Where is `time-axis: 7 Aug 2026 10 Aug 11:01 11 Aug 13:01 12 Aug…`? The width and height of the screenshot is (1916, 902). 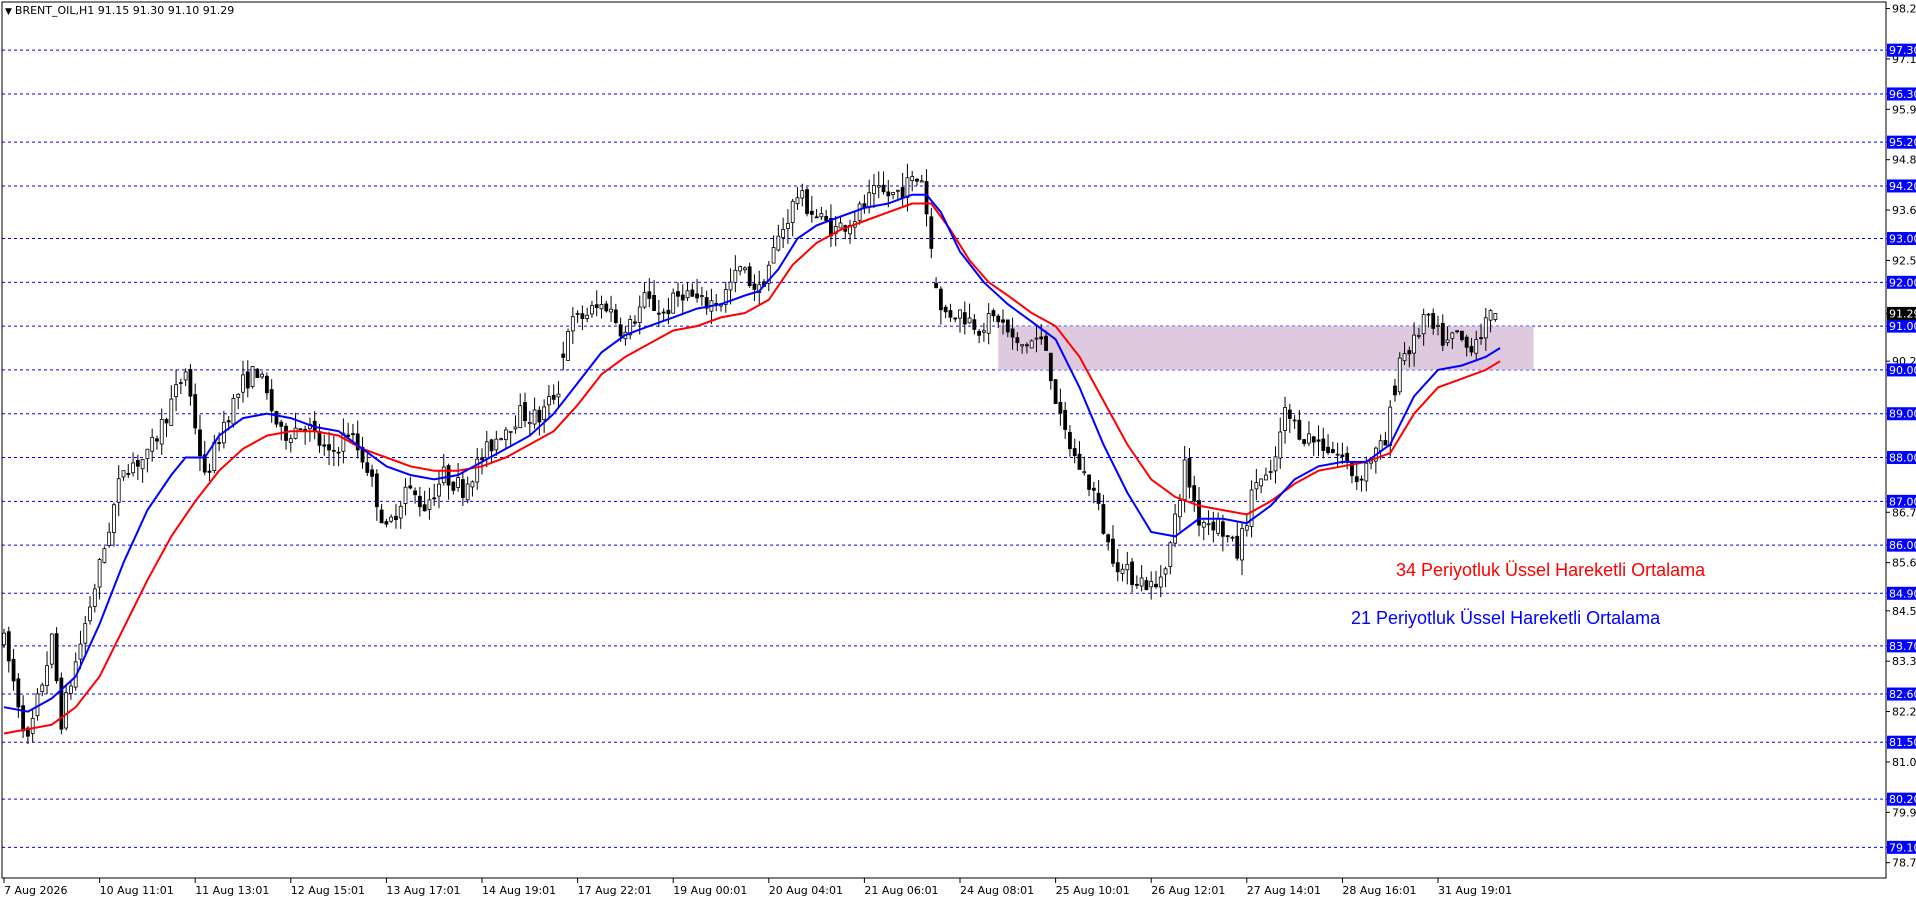 time-axis: 7 Aug 2026 10 Aug 11:01 11 Aug 13:01 12 Aug… is located at coordinates (757, 887).